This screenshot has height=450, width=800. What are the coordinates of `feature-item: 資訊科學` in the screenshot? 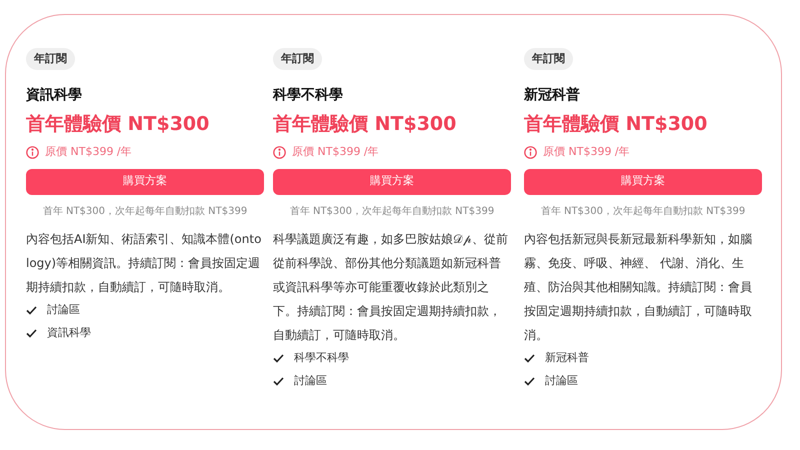 It's located at (69, 333).